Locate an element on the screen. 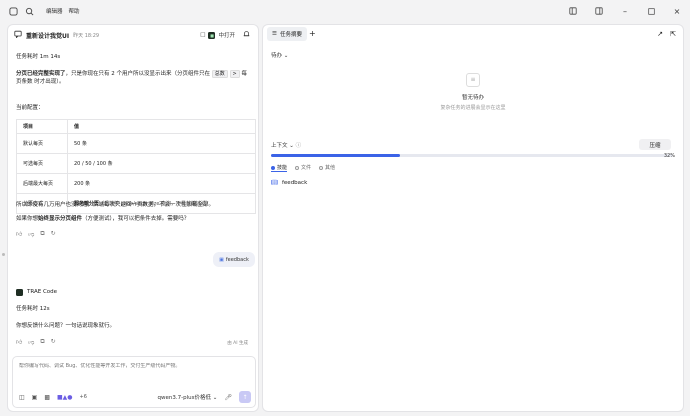  image-icon: ▩ is located at coordinates (47, 397).